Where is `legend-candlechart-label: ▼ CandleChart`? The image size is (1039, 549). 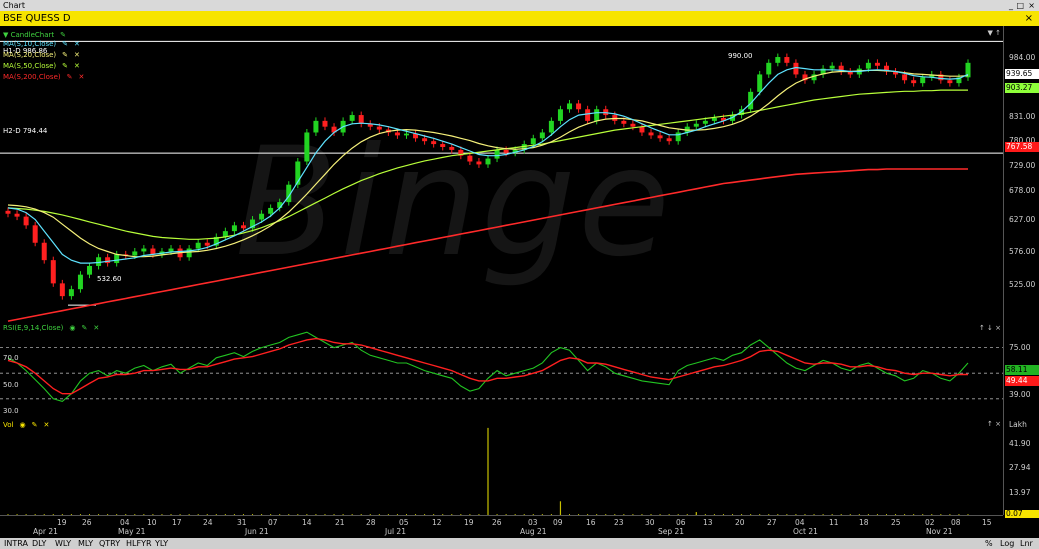
legend-candlechart-label: ▼ CandleChart is located at coordinates (29, 35).